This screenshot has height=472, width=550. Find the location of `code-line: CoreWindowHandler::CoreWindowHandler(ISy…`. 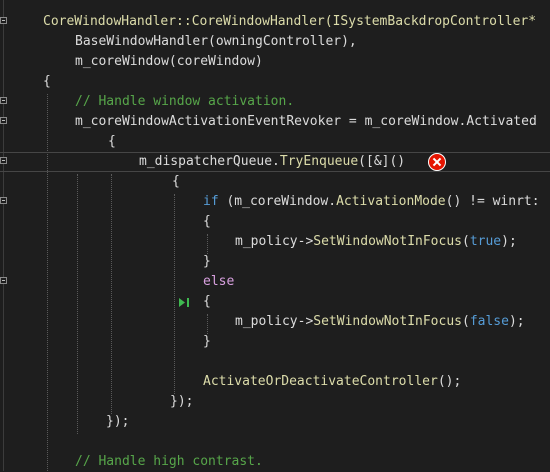

code-line: CoreWindowHandler::CoreWindowHandler(ISy… is located at coordinates (275, 22).